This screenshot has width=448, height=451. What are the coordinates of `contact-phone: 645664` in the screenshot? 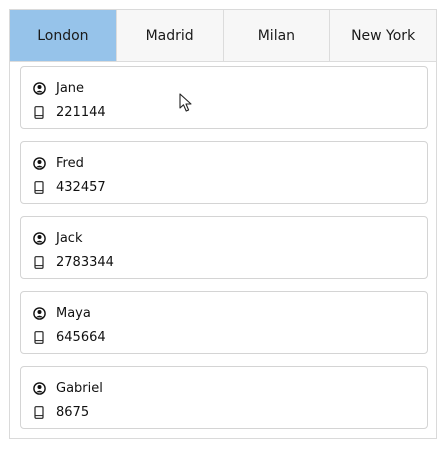 It's located at (81, 337).